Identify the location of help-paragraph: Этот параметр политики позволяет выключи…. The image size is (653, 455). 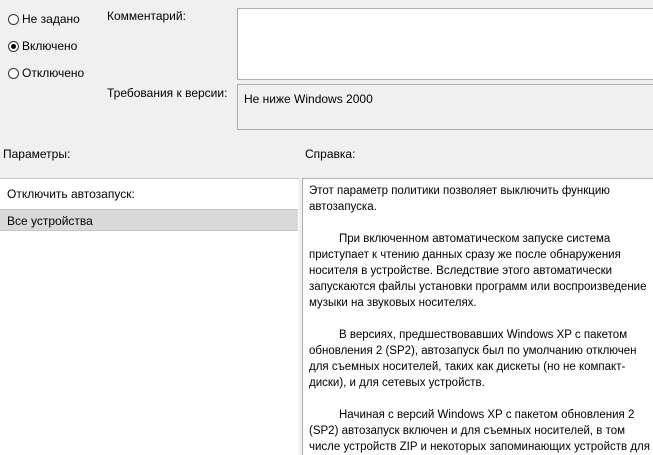
(459, 199).